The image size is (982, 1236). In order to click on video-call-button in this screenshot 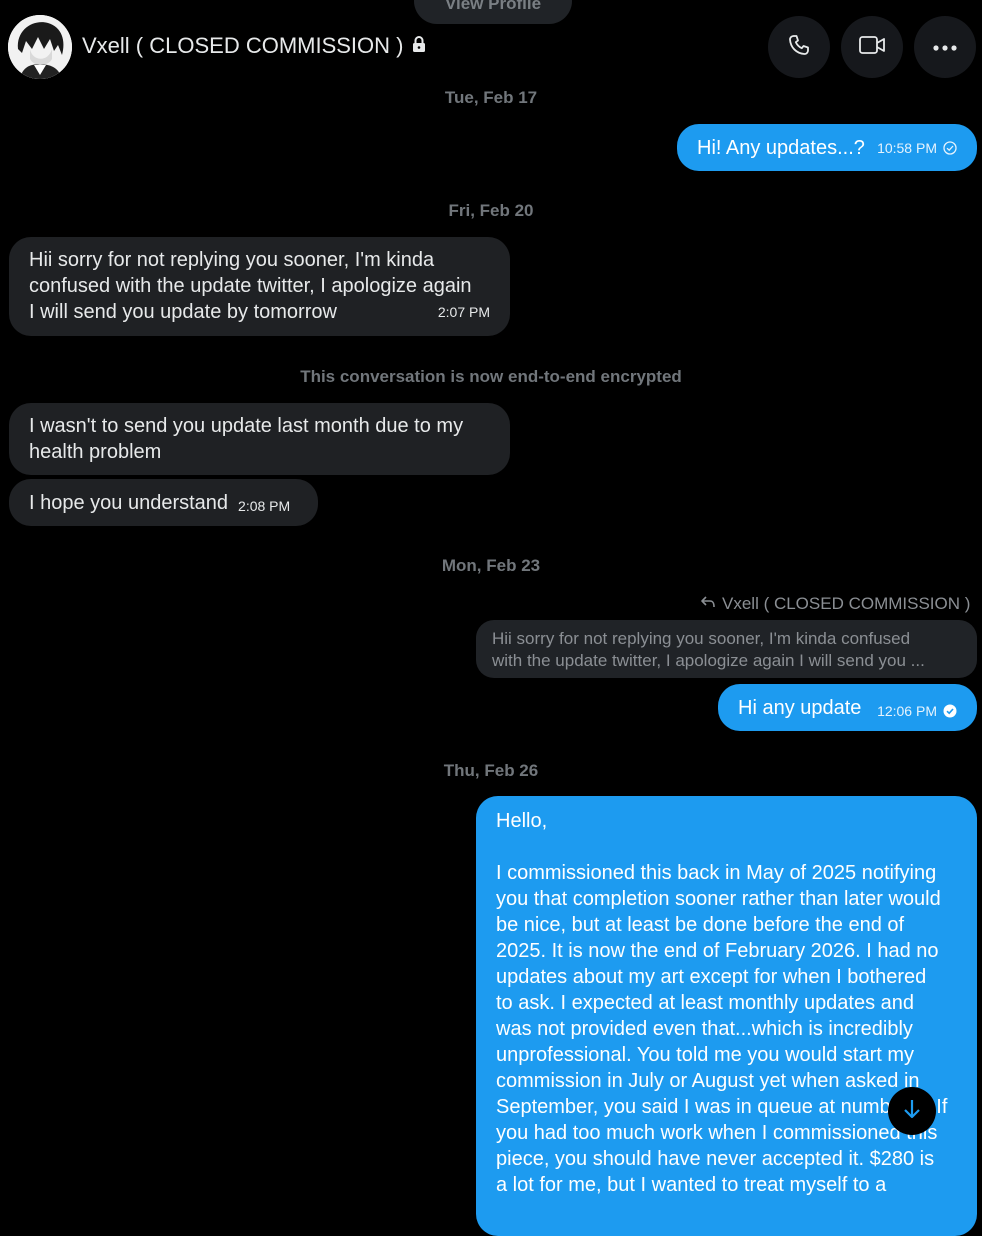, I will do `click(872, 47)`.